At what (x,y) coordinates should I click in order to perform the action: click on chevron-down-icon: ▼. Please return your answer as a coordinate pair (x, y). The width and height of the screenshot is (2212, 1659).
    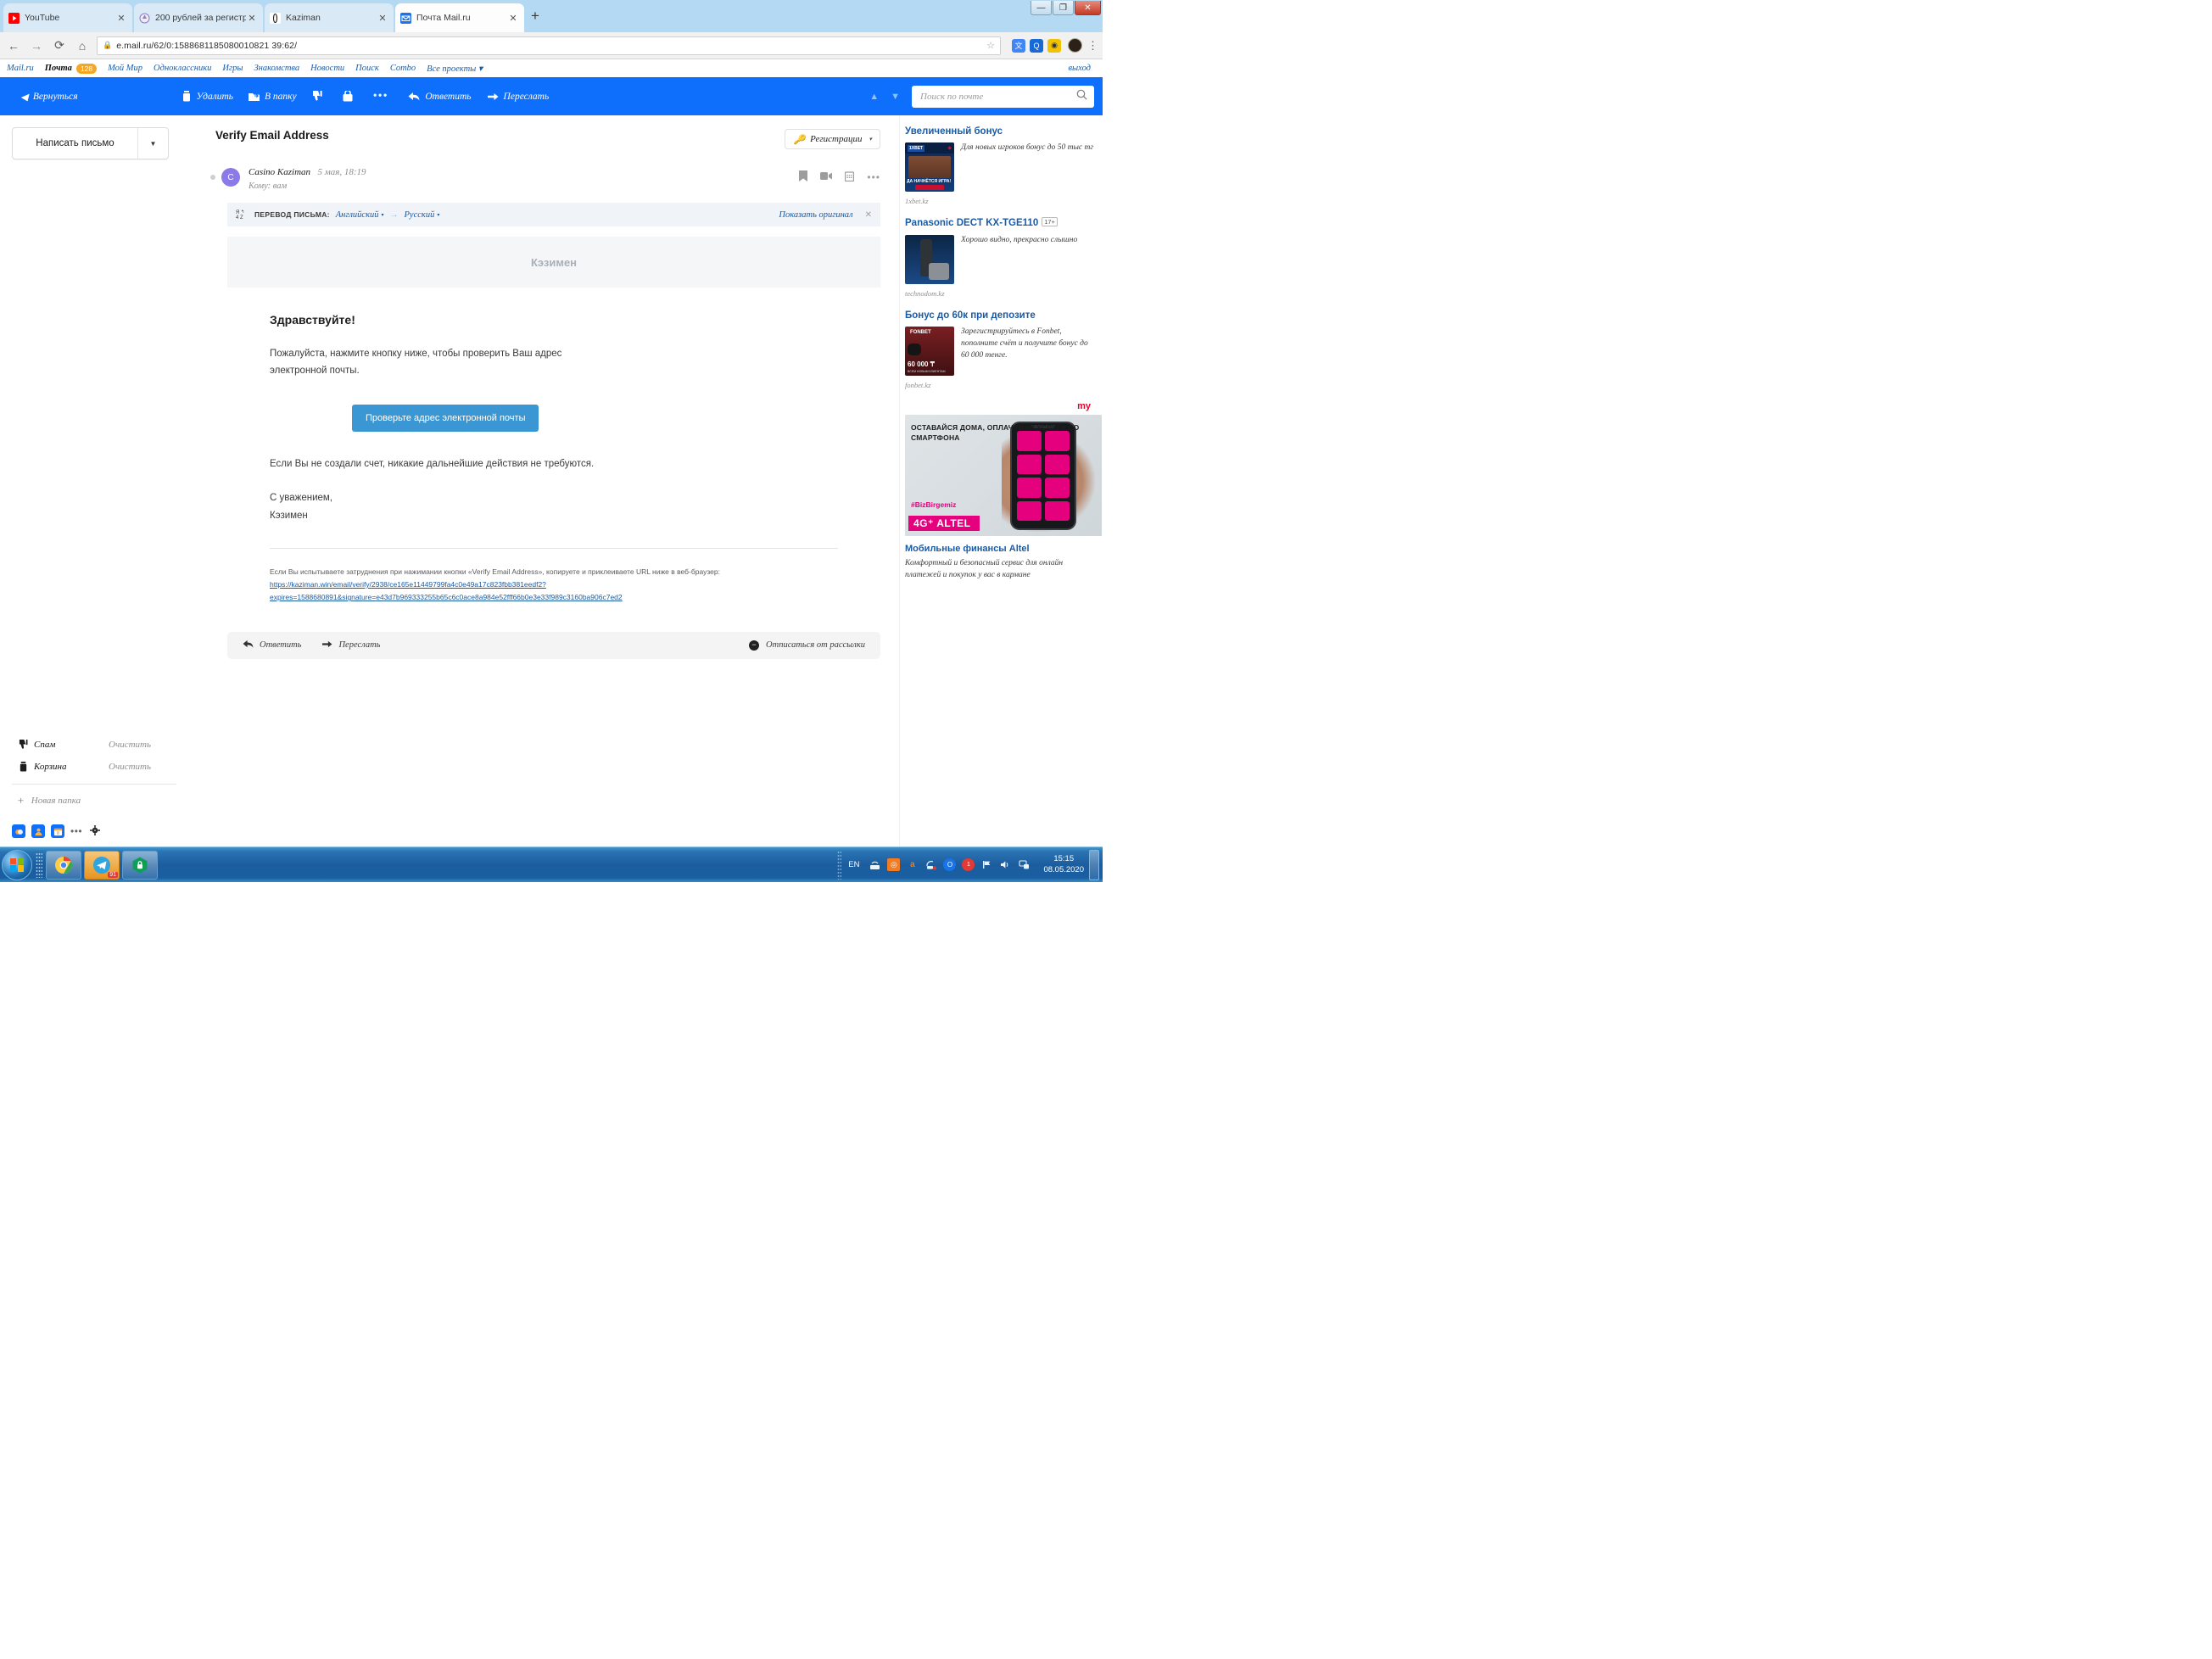
    Looking at the image, I should click on (153, 144).